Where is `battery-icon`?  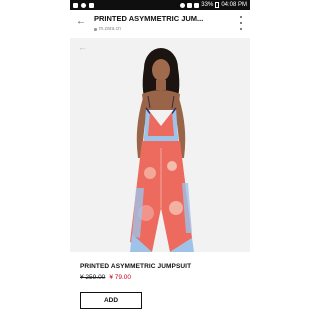
battery-icon is located at coordinates (217, 5).